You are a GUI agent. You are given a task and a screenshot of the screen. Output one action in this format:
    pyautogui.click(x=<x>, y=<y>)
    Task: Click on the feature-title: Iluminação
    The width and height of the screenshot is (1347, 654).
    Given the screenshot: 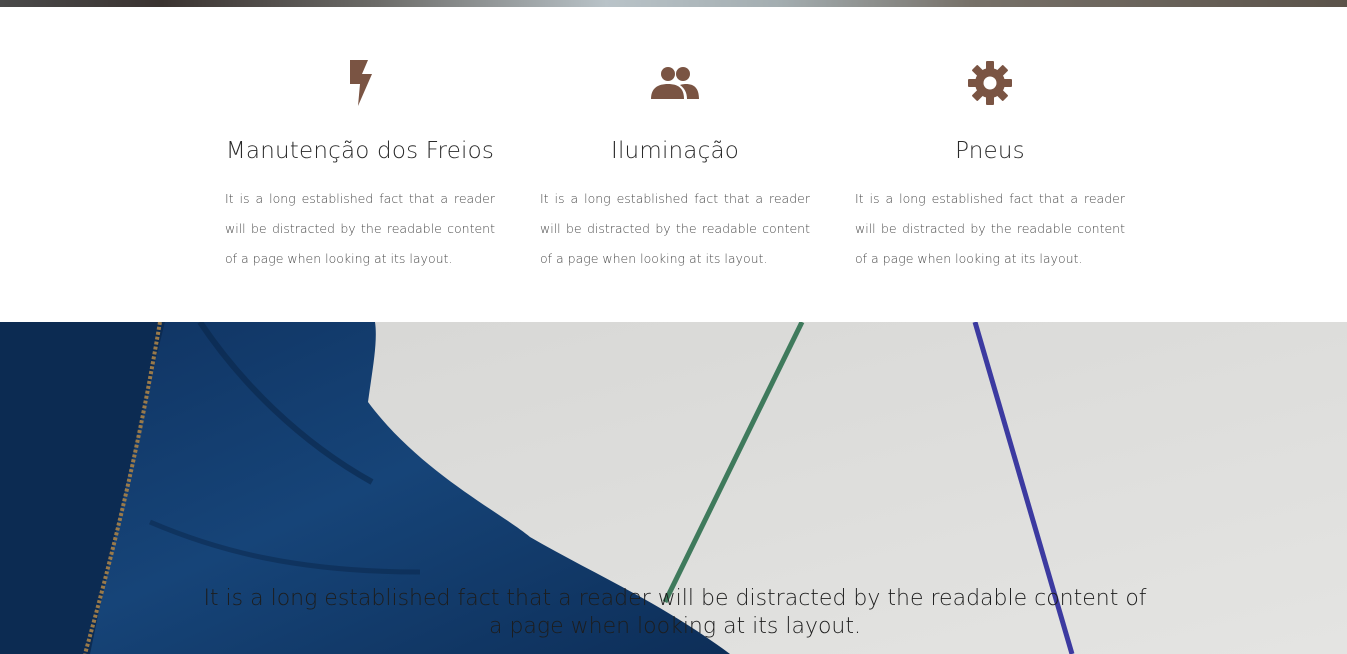 What is the action you would take?
    pyautogui.click(x=675, y=151)
    